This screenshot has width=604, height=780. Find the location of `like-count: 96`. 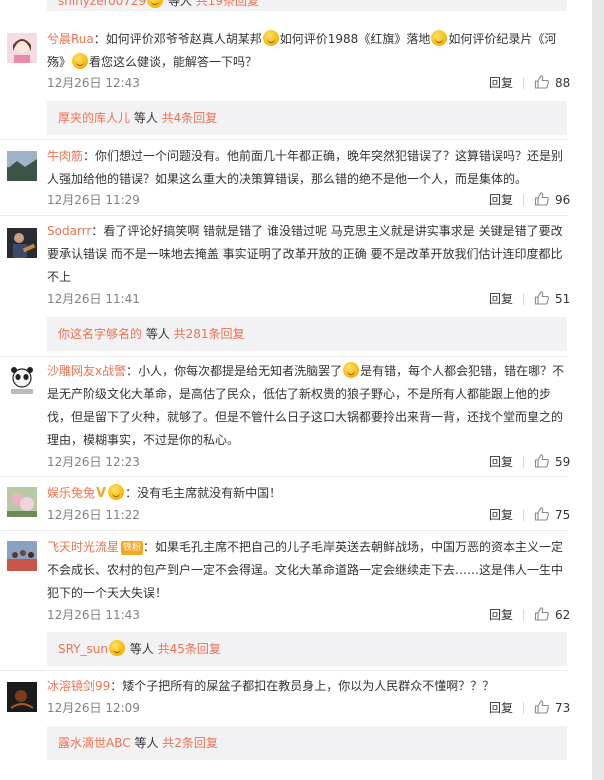

like-count: 96 is located at coordinates (563, 200).